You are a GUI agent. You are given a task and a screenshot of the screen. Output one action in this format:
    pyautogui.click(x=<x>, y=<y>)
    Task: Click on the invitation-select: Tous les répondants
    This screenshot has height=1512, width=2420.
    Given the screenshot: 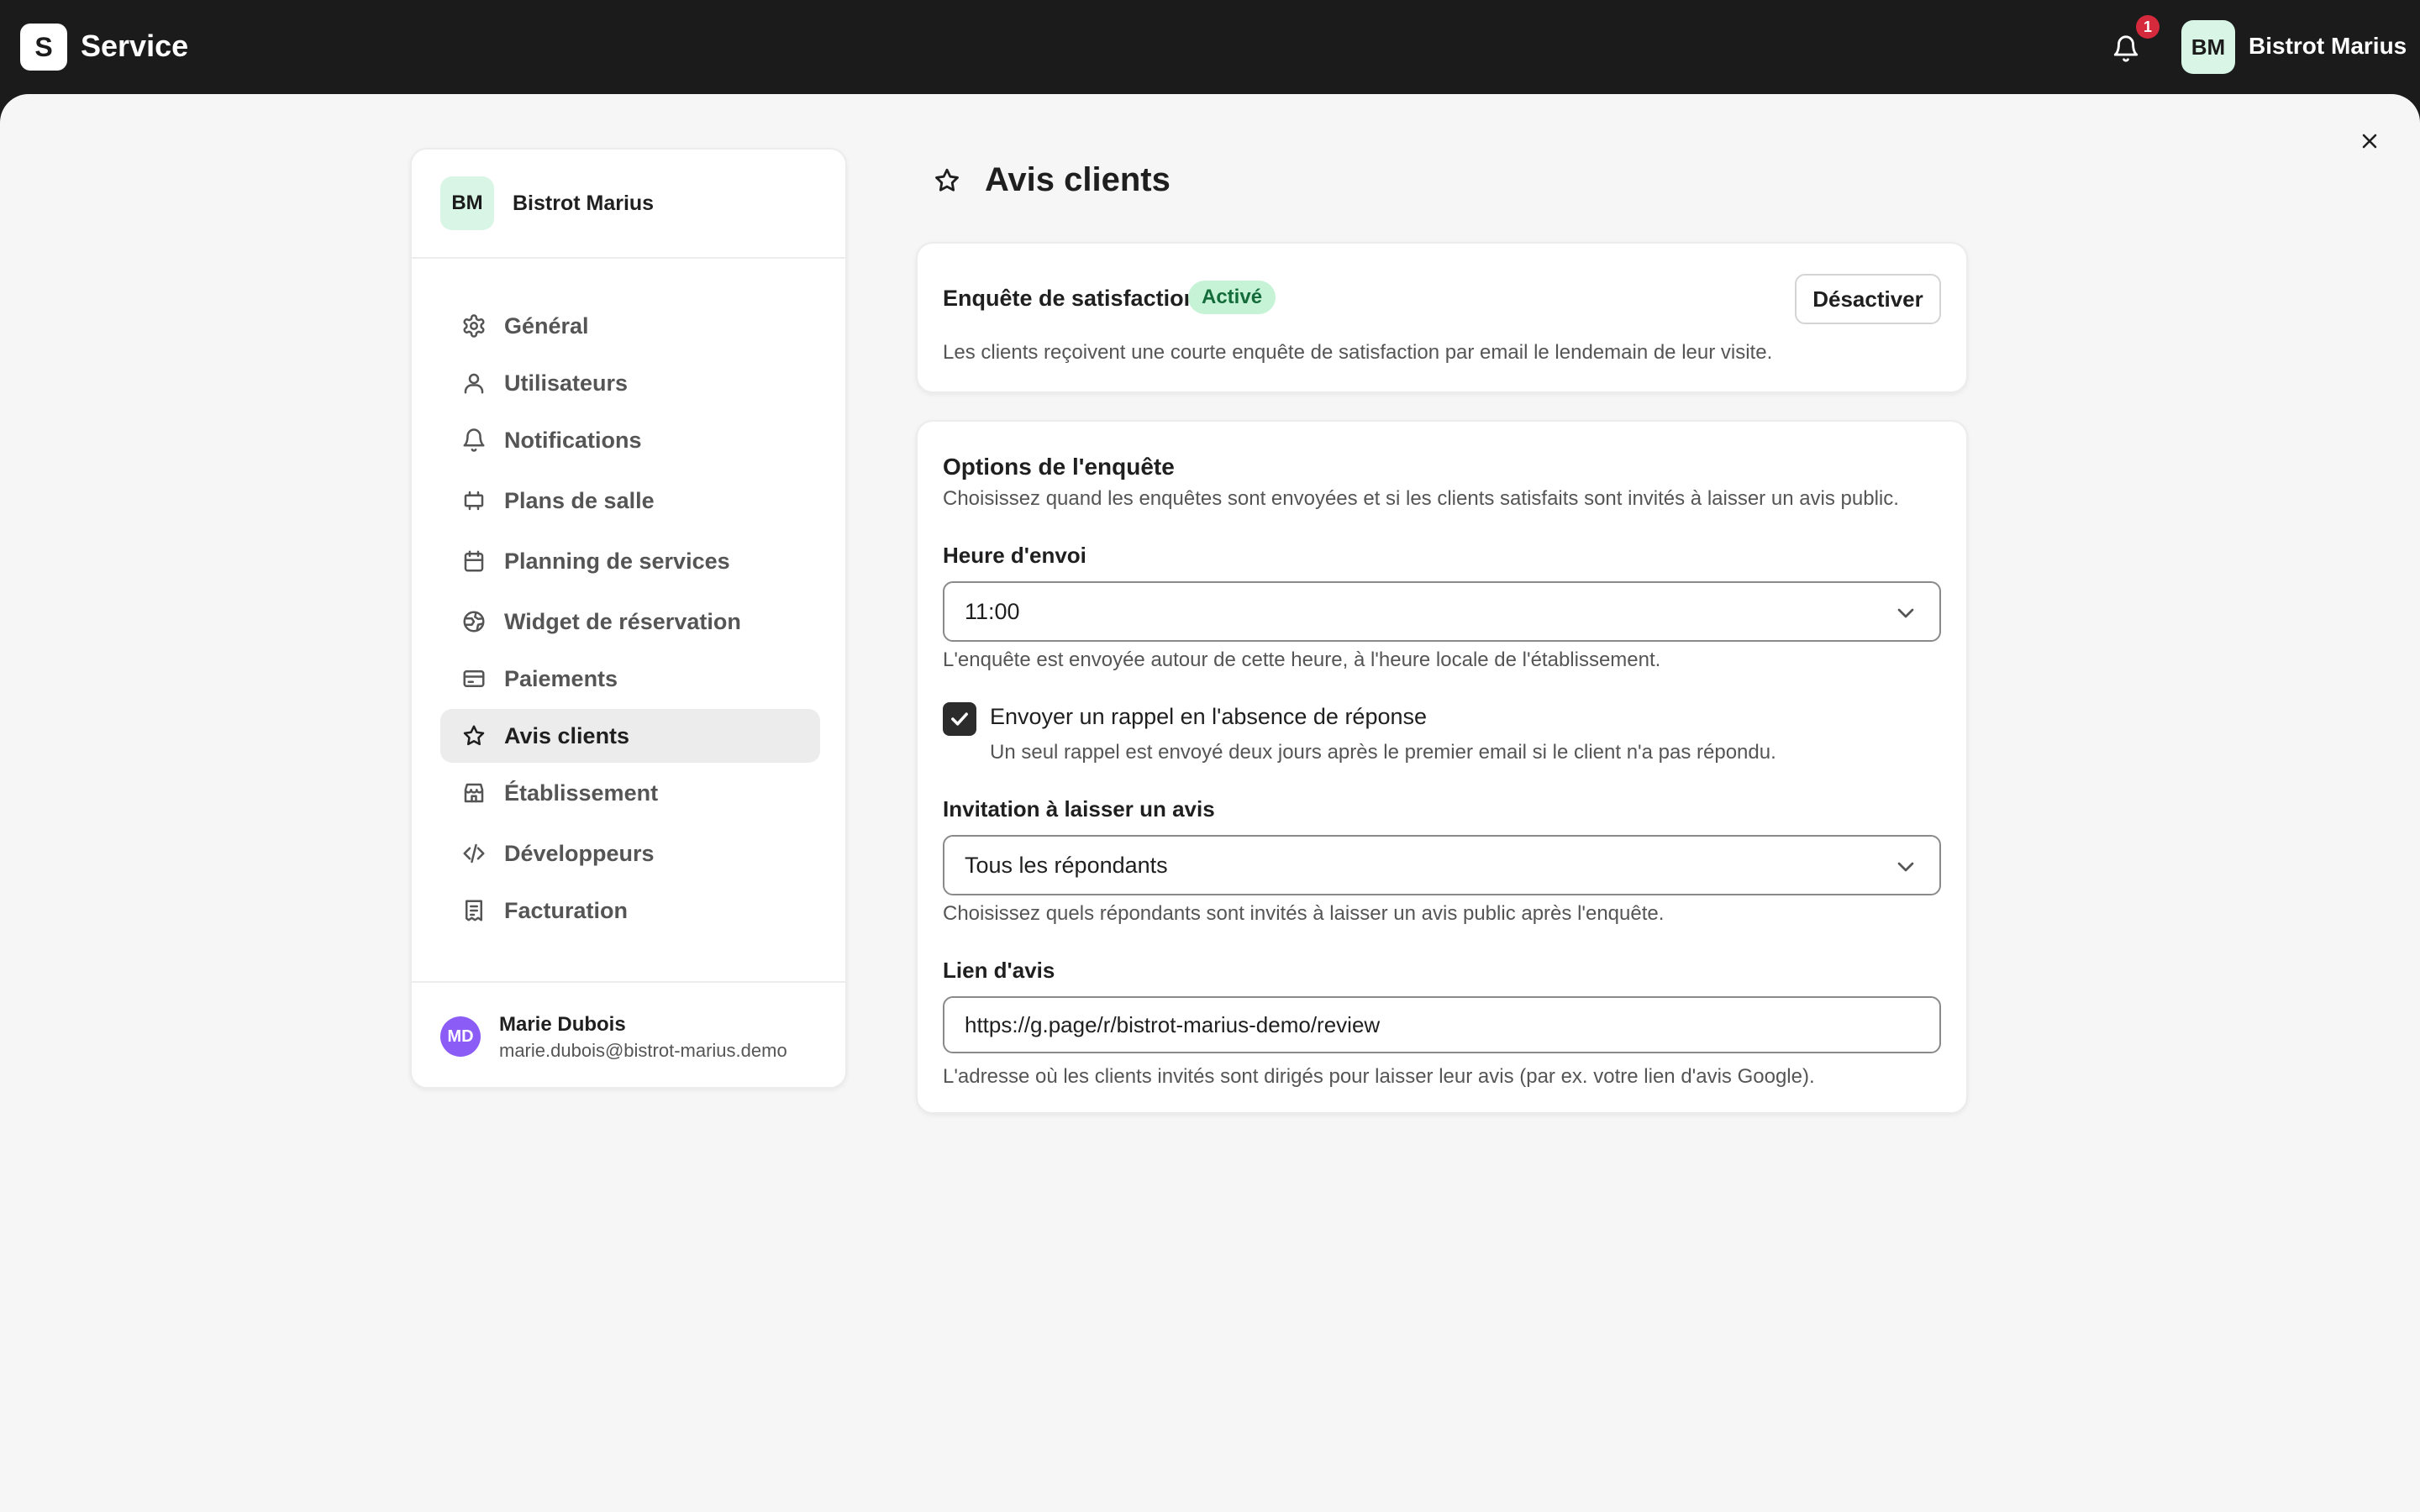 What is the action you would take?
    pyautogui.click(x=1442, y=865)
    